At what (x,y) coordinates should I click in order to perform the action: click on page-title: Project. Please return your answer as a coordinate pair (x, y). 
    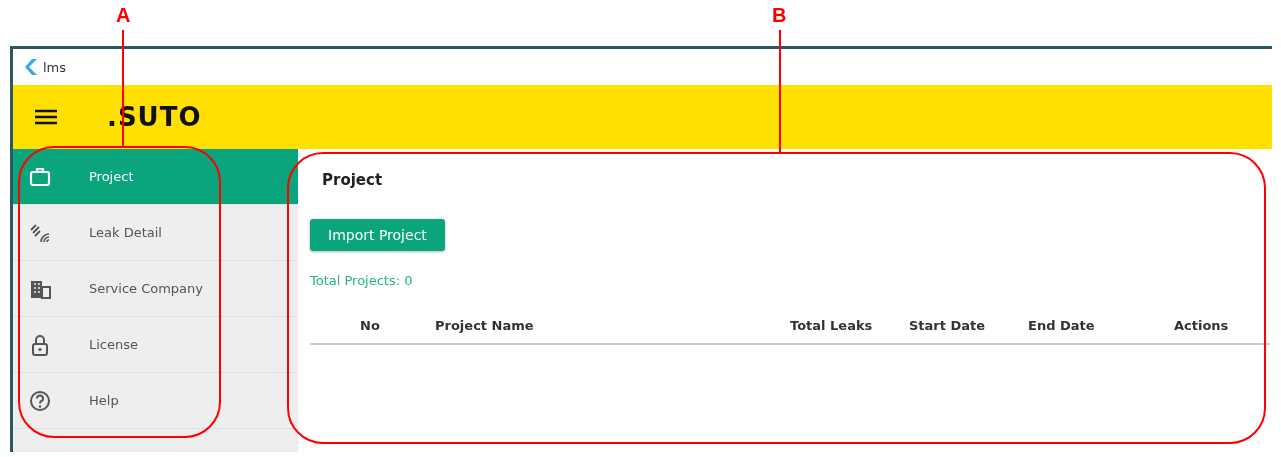
    Looking at the image, I should click on (352, 180).